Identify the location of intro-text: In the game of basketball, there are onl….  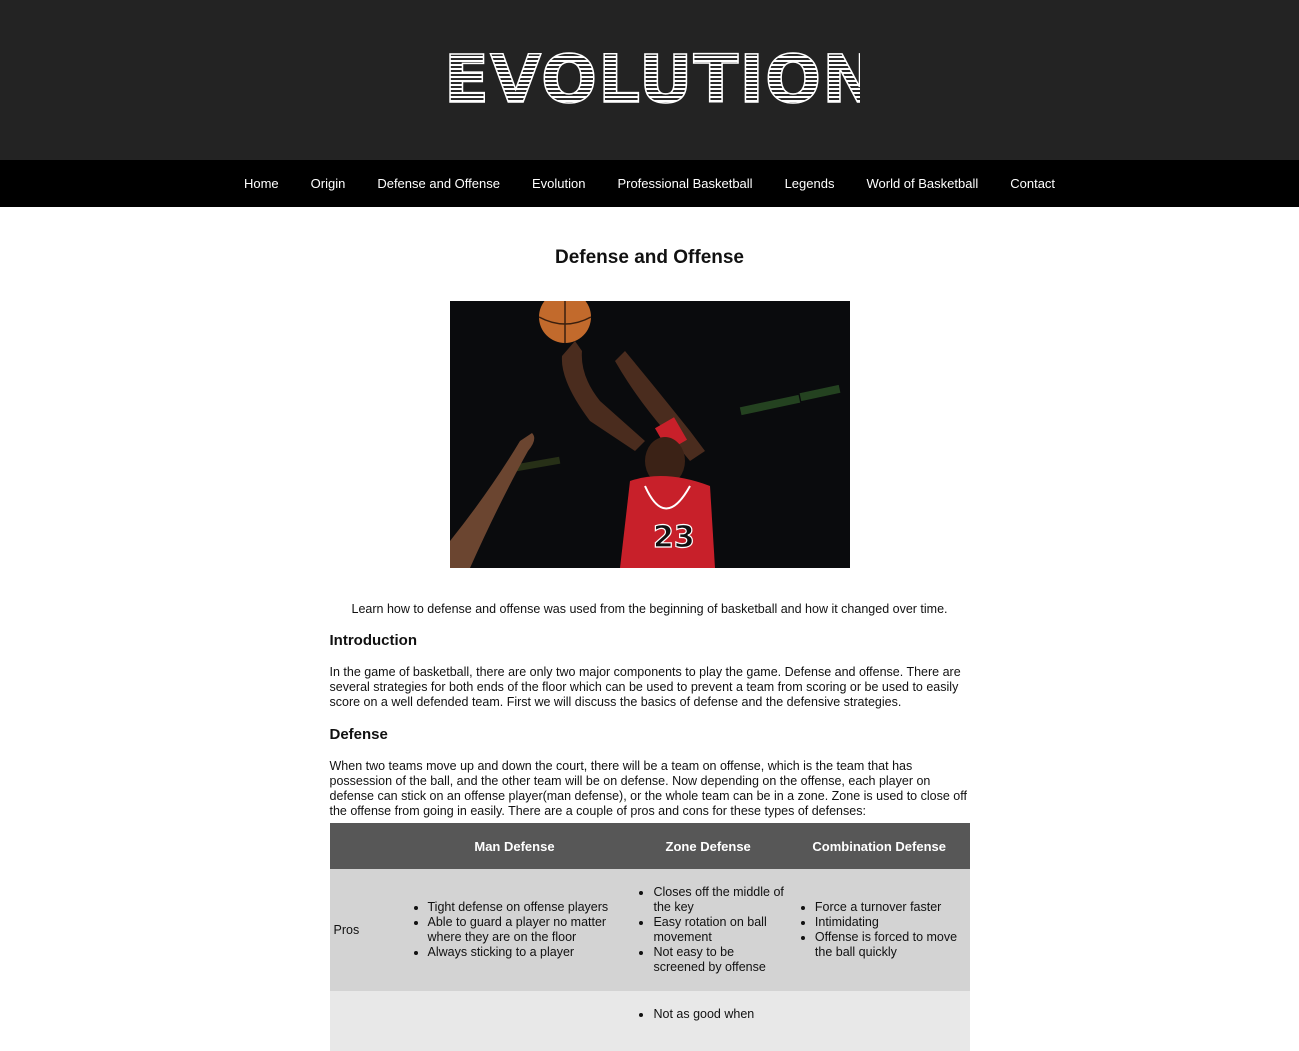
(645, 687).